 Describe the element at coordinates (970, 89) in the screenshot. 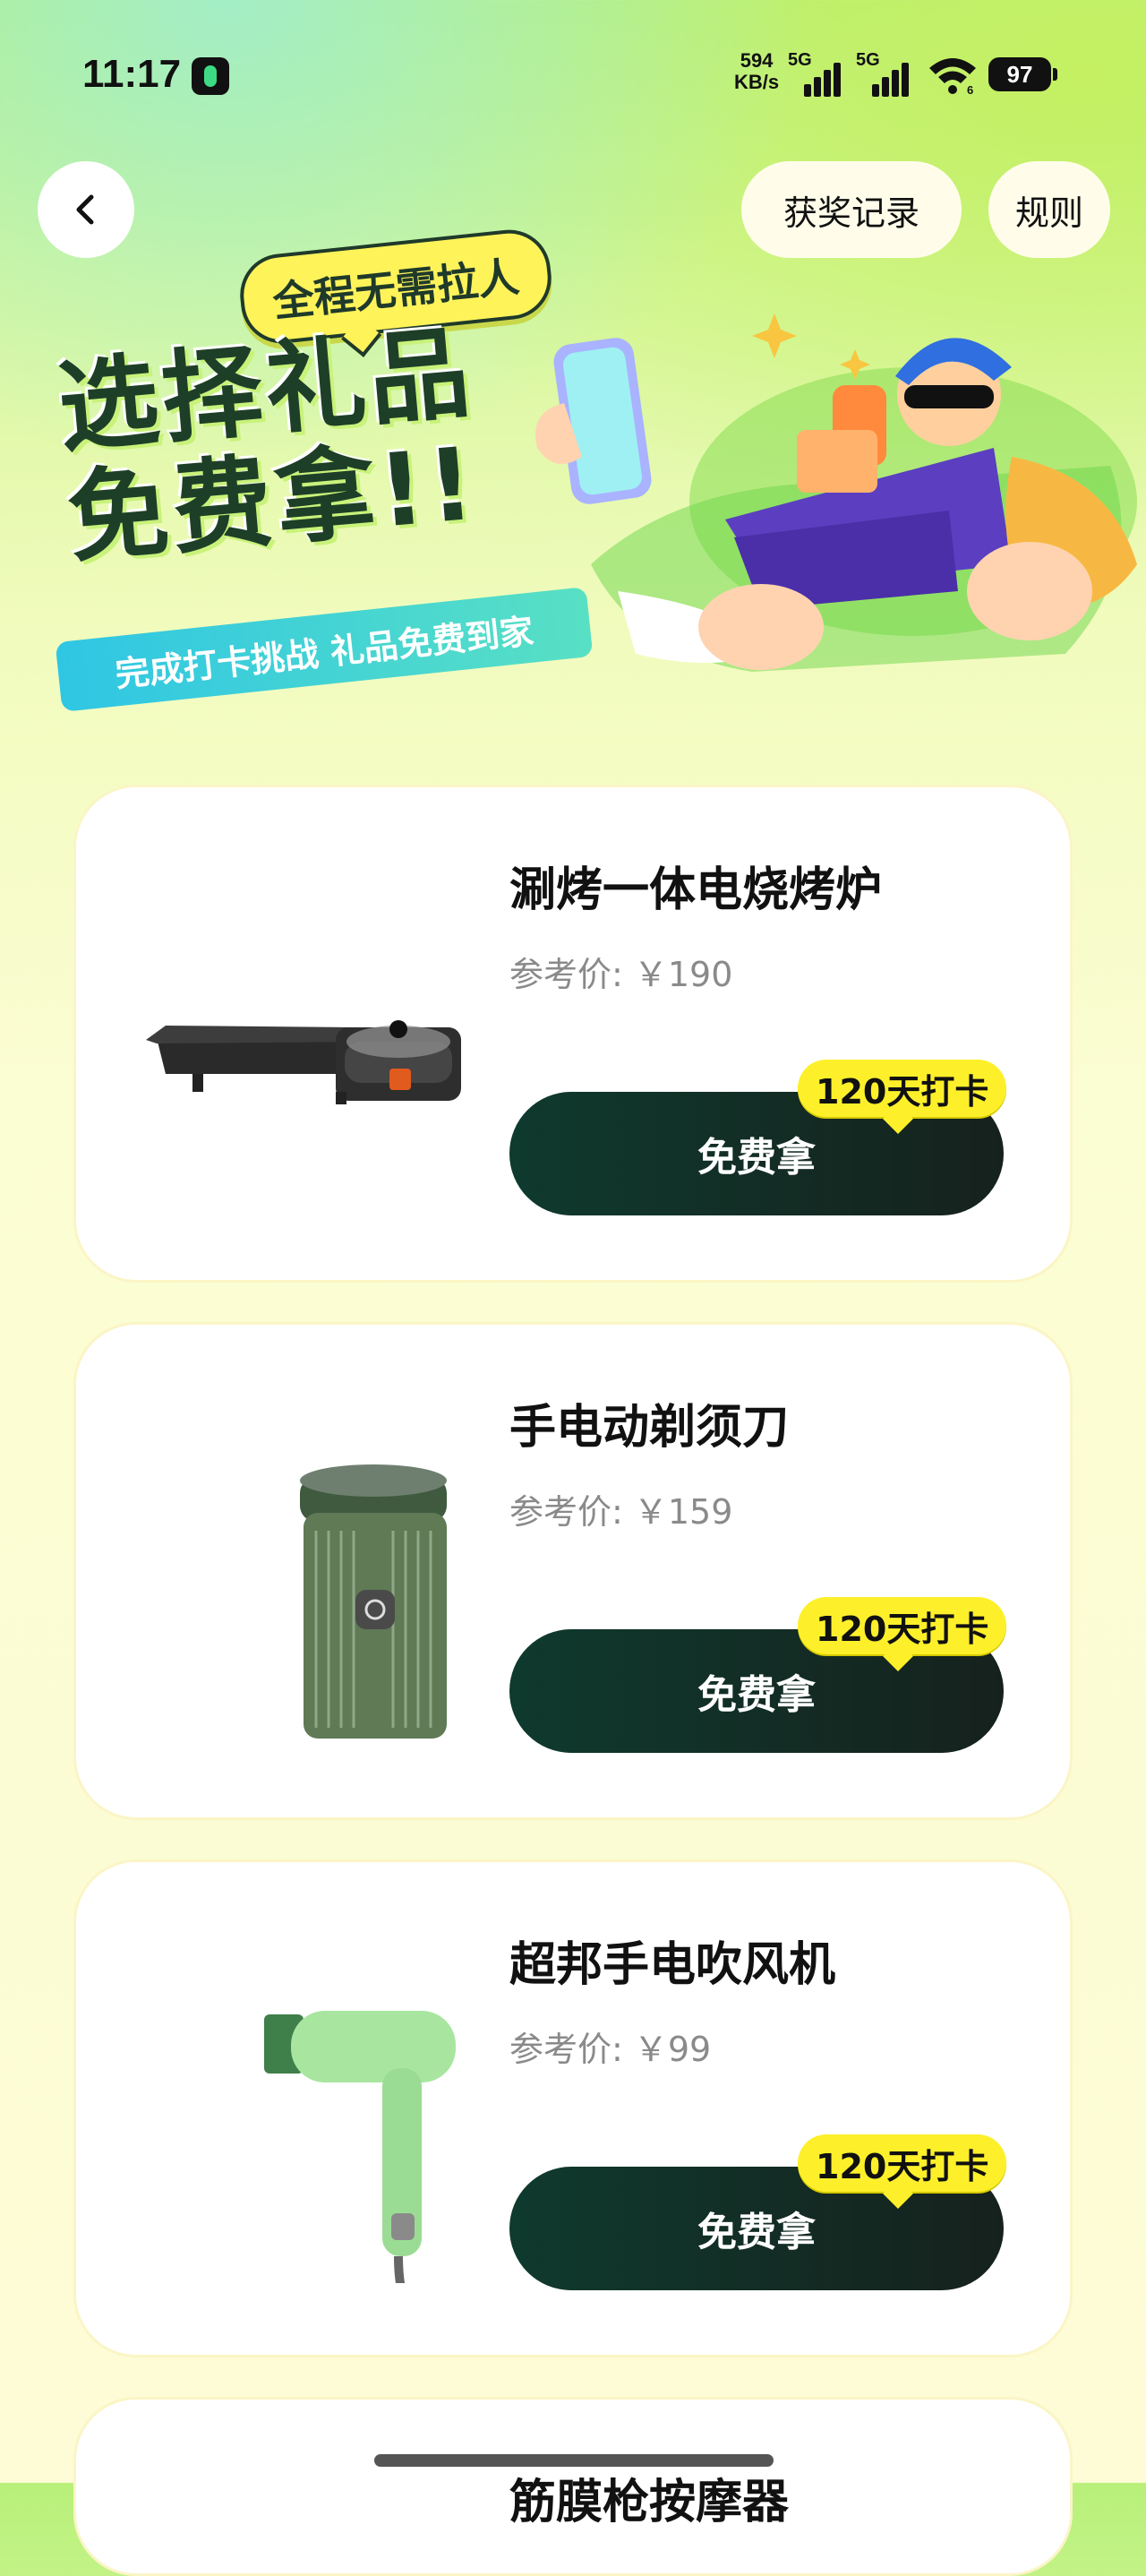

I see `wifi-level: 6` at that location.